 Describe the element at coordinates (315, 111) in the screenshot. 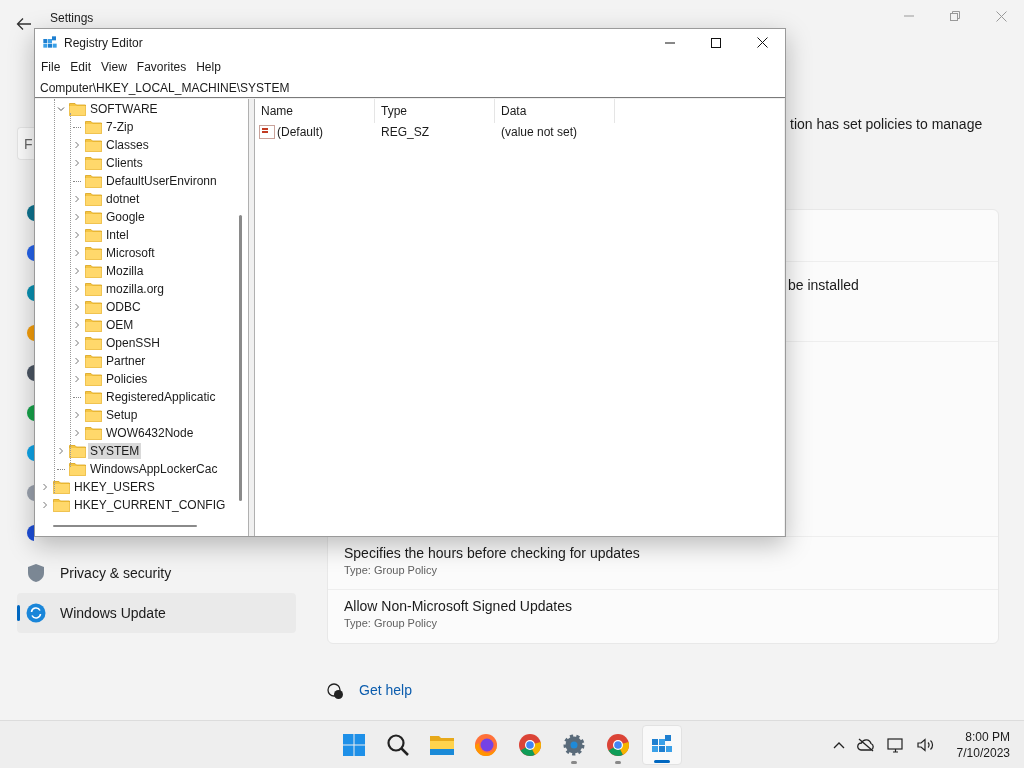

I see `column-header: Name` at that location.